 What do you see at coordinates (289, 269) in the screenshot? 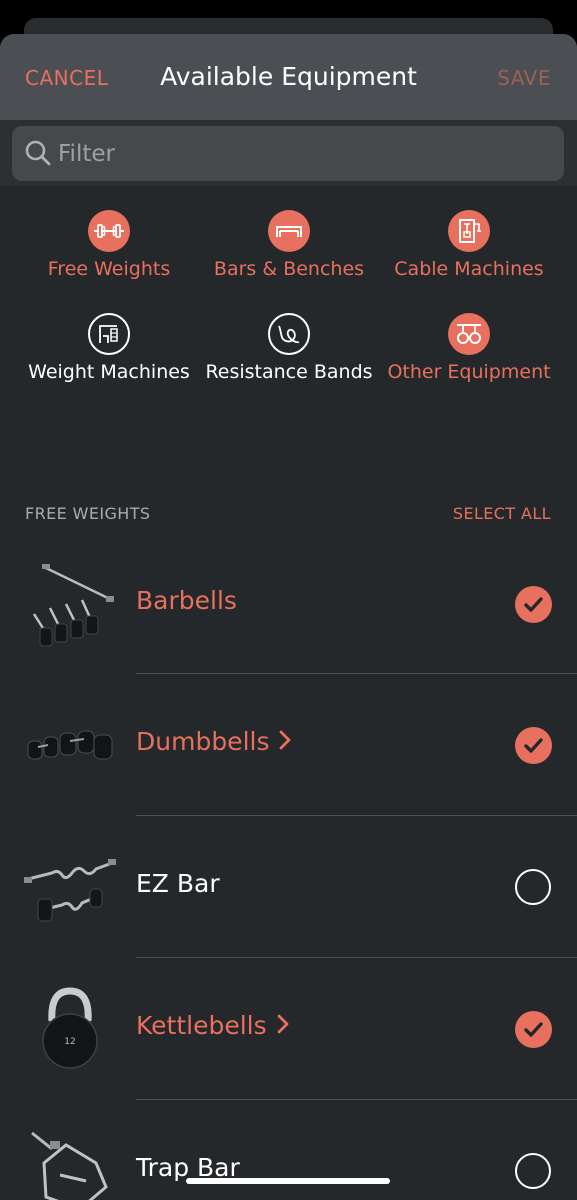
I see `category-label: Bars & Benches` at bounding box center [289, 269].